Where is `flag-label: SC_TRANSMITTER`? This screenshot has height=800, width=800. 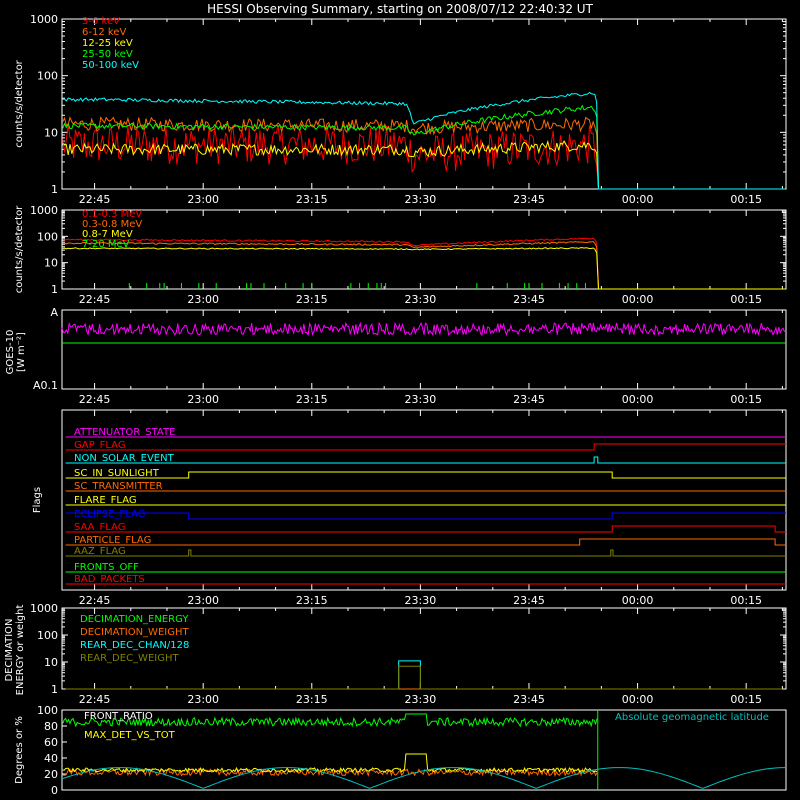 flag-label: SC_TRANSMITTER is located at coordinates (118, 486).